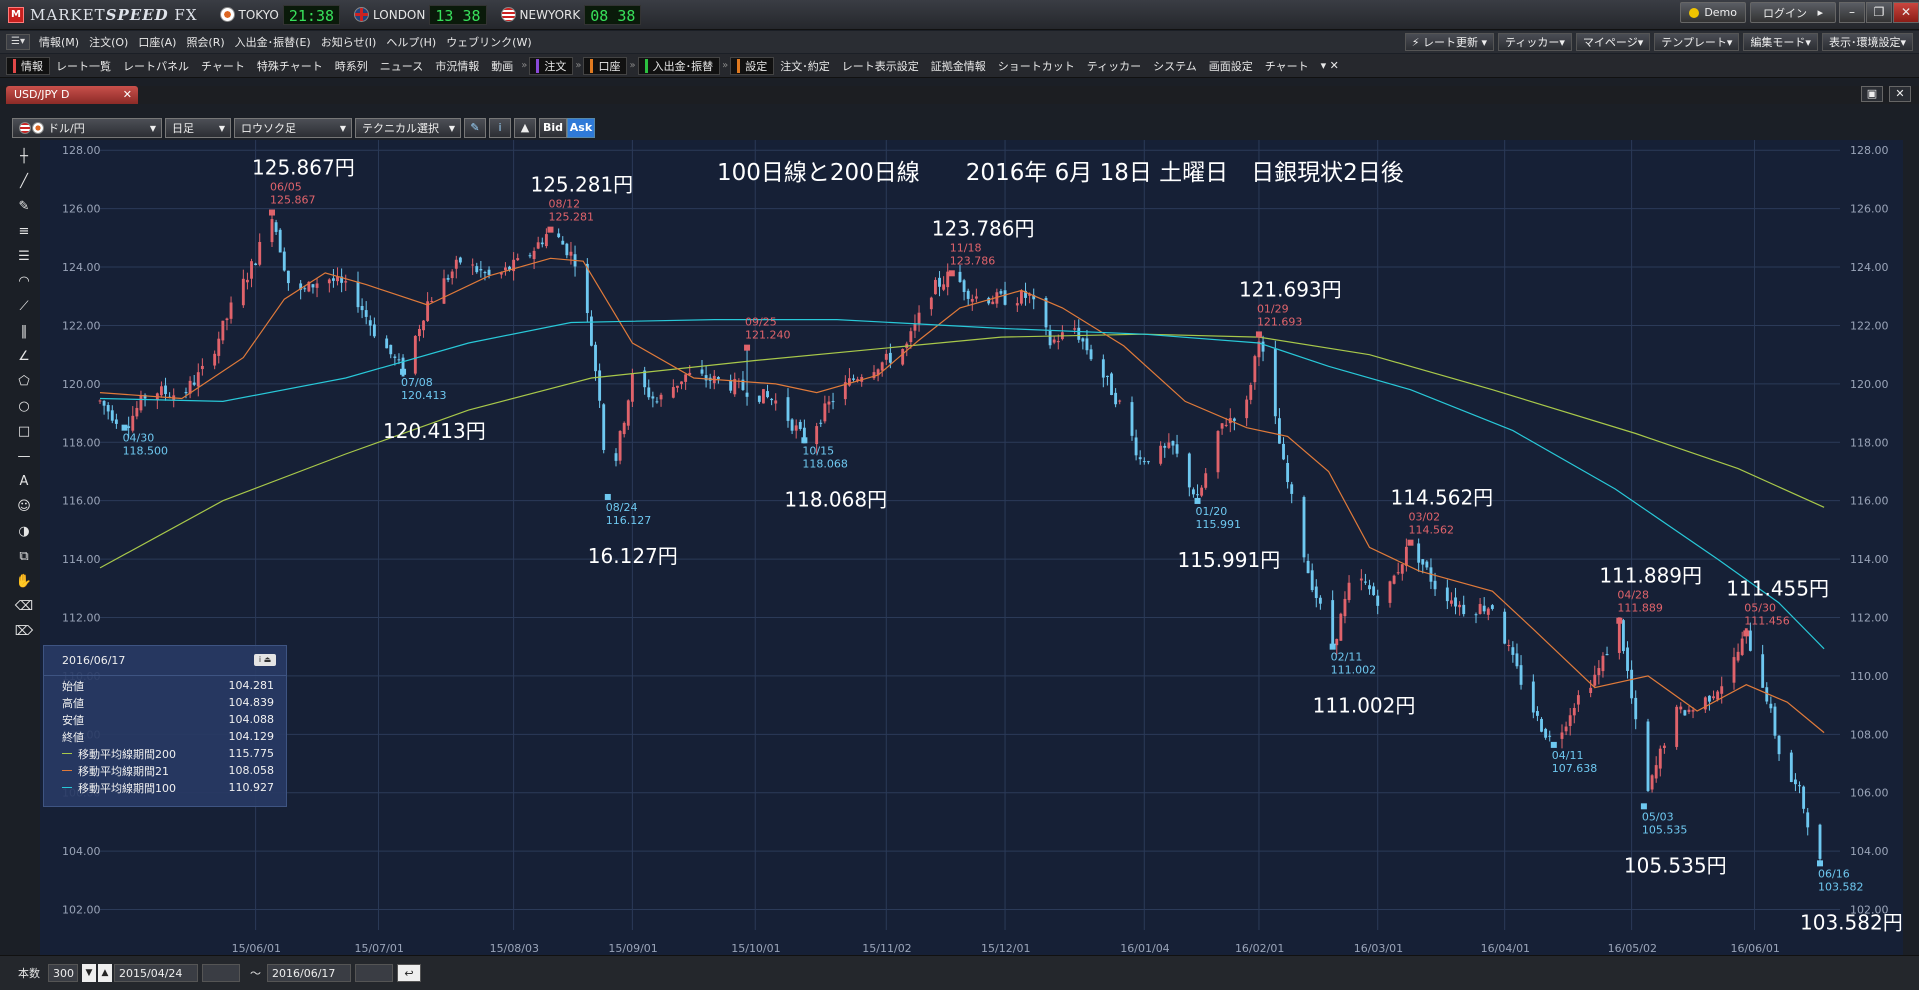 The width and height of the screenshot is (1919, 990). I want to click on toolbar-item-label: 特殊チャート, so click(289, 66).